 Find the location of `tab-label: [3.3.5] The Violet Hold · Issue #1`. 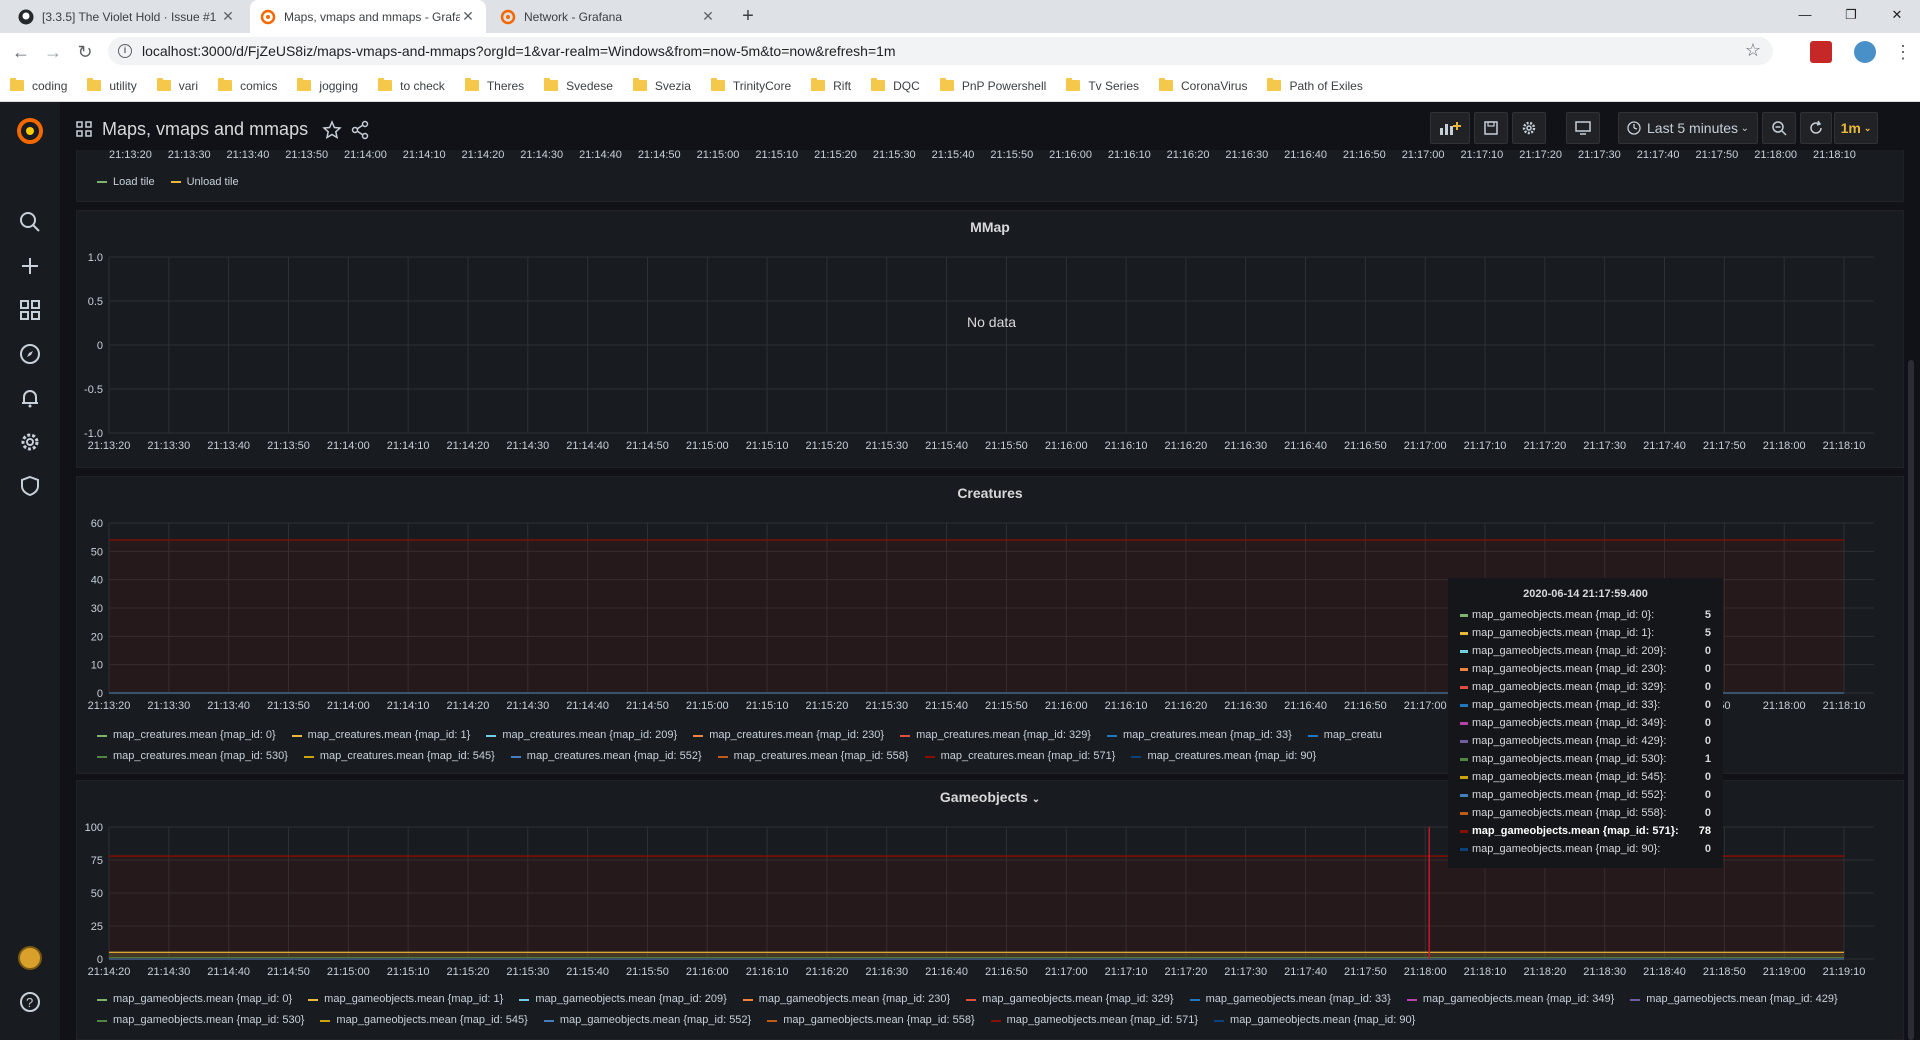

tab-label: [3.3.5] The Violet Hold · Issue #1 is located at coordinates (129, 16).